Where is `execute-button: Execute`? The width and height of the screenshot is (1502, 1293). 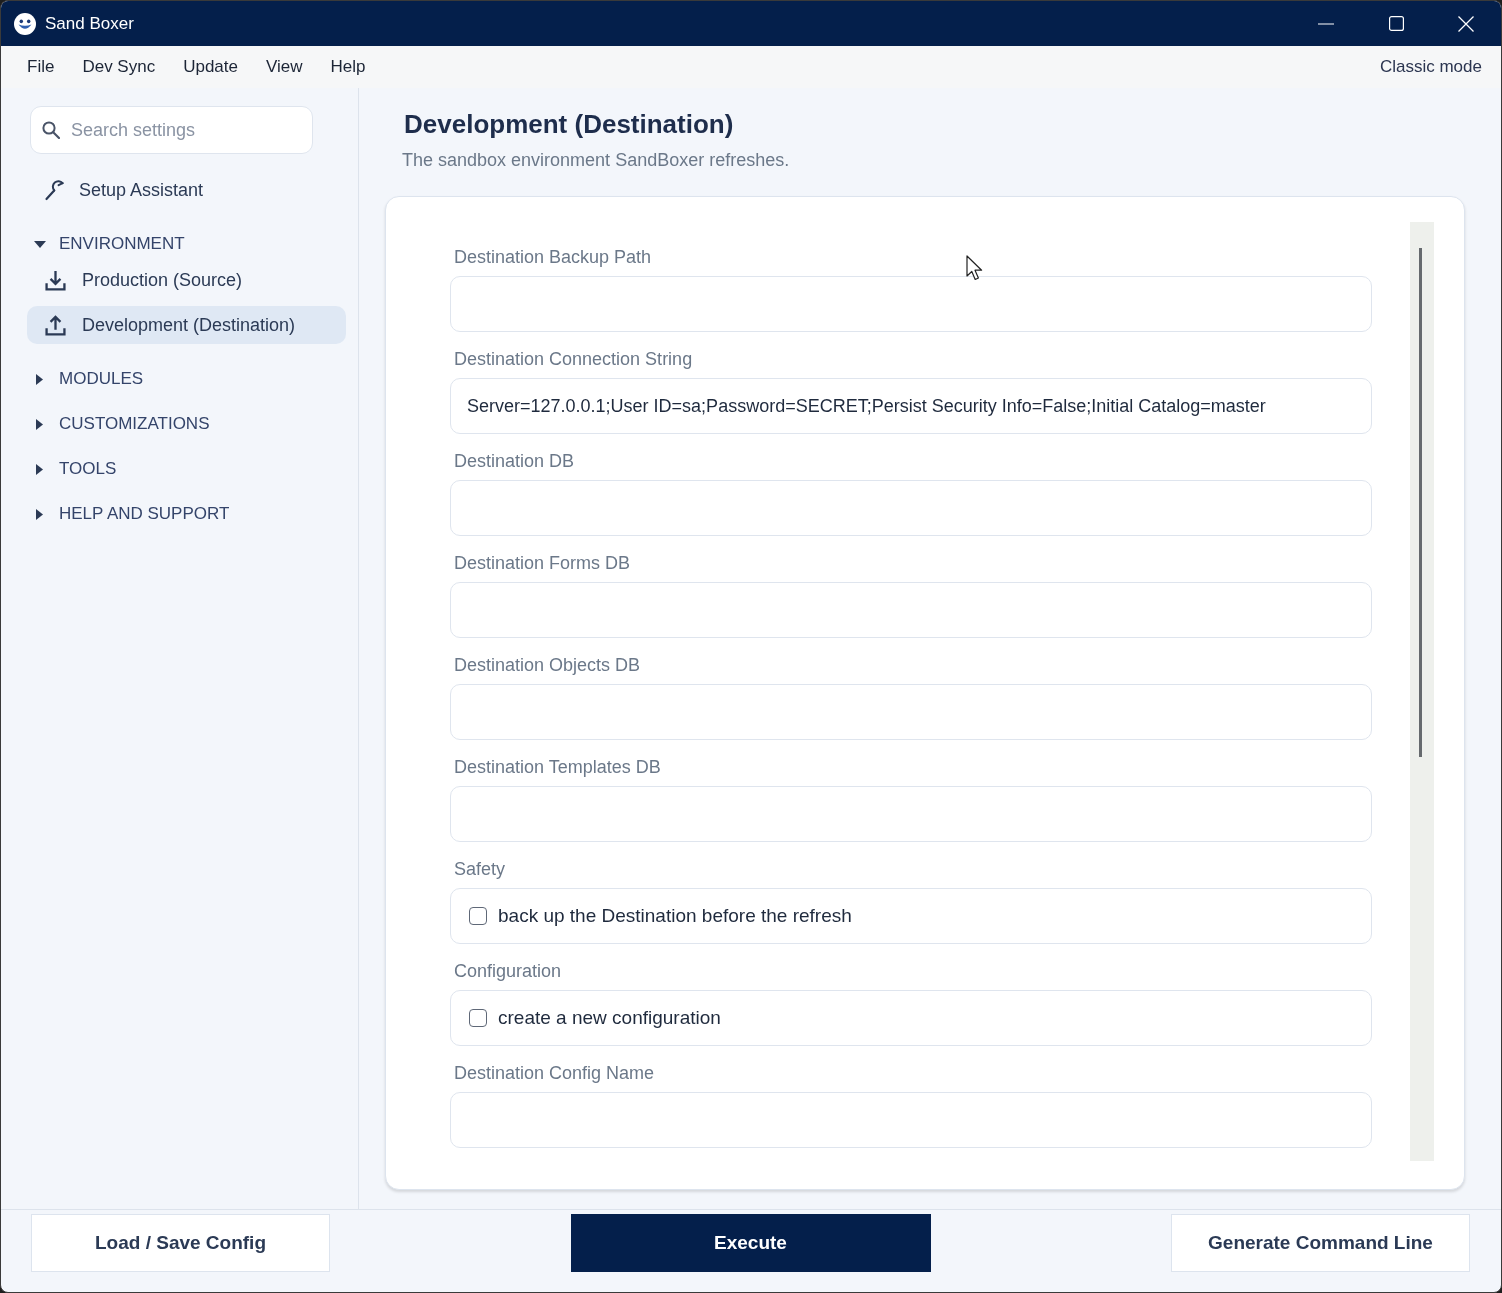
execute-button: Execute is located at coordinates (750, 1243).